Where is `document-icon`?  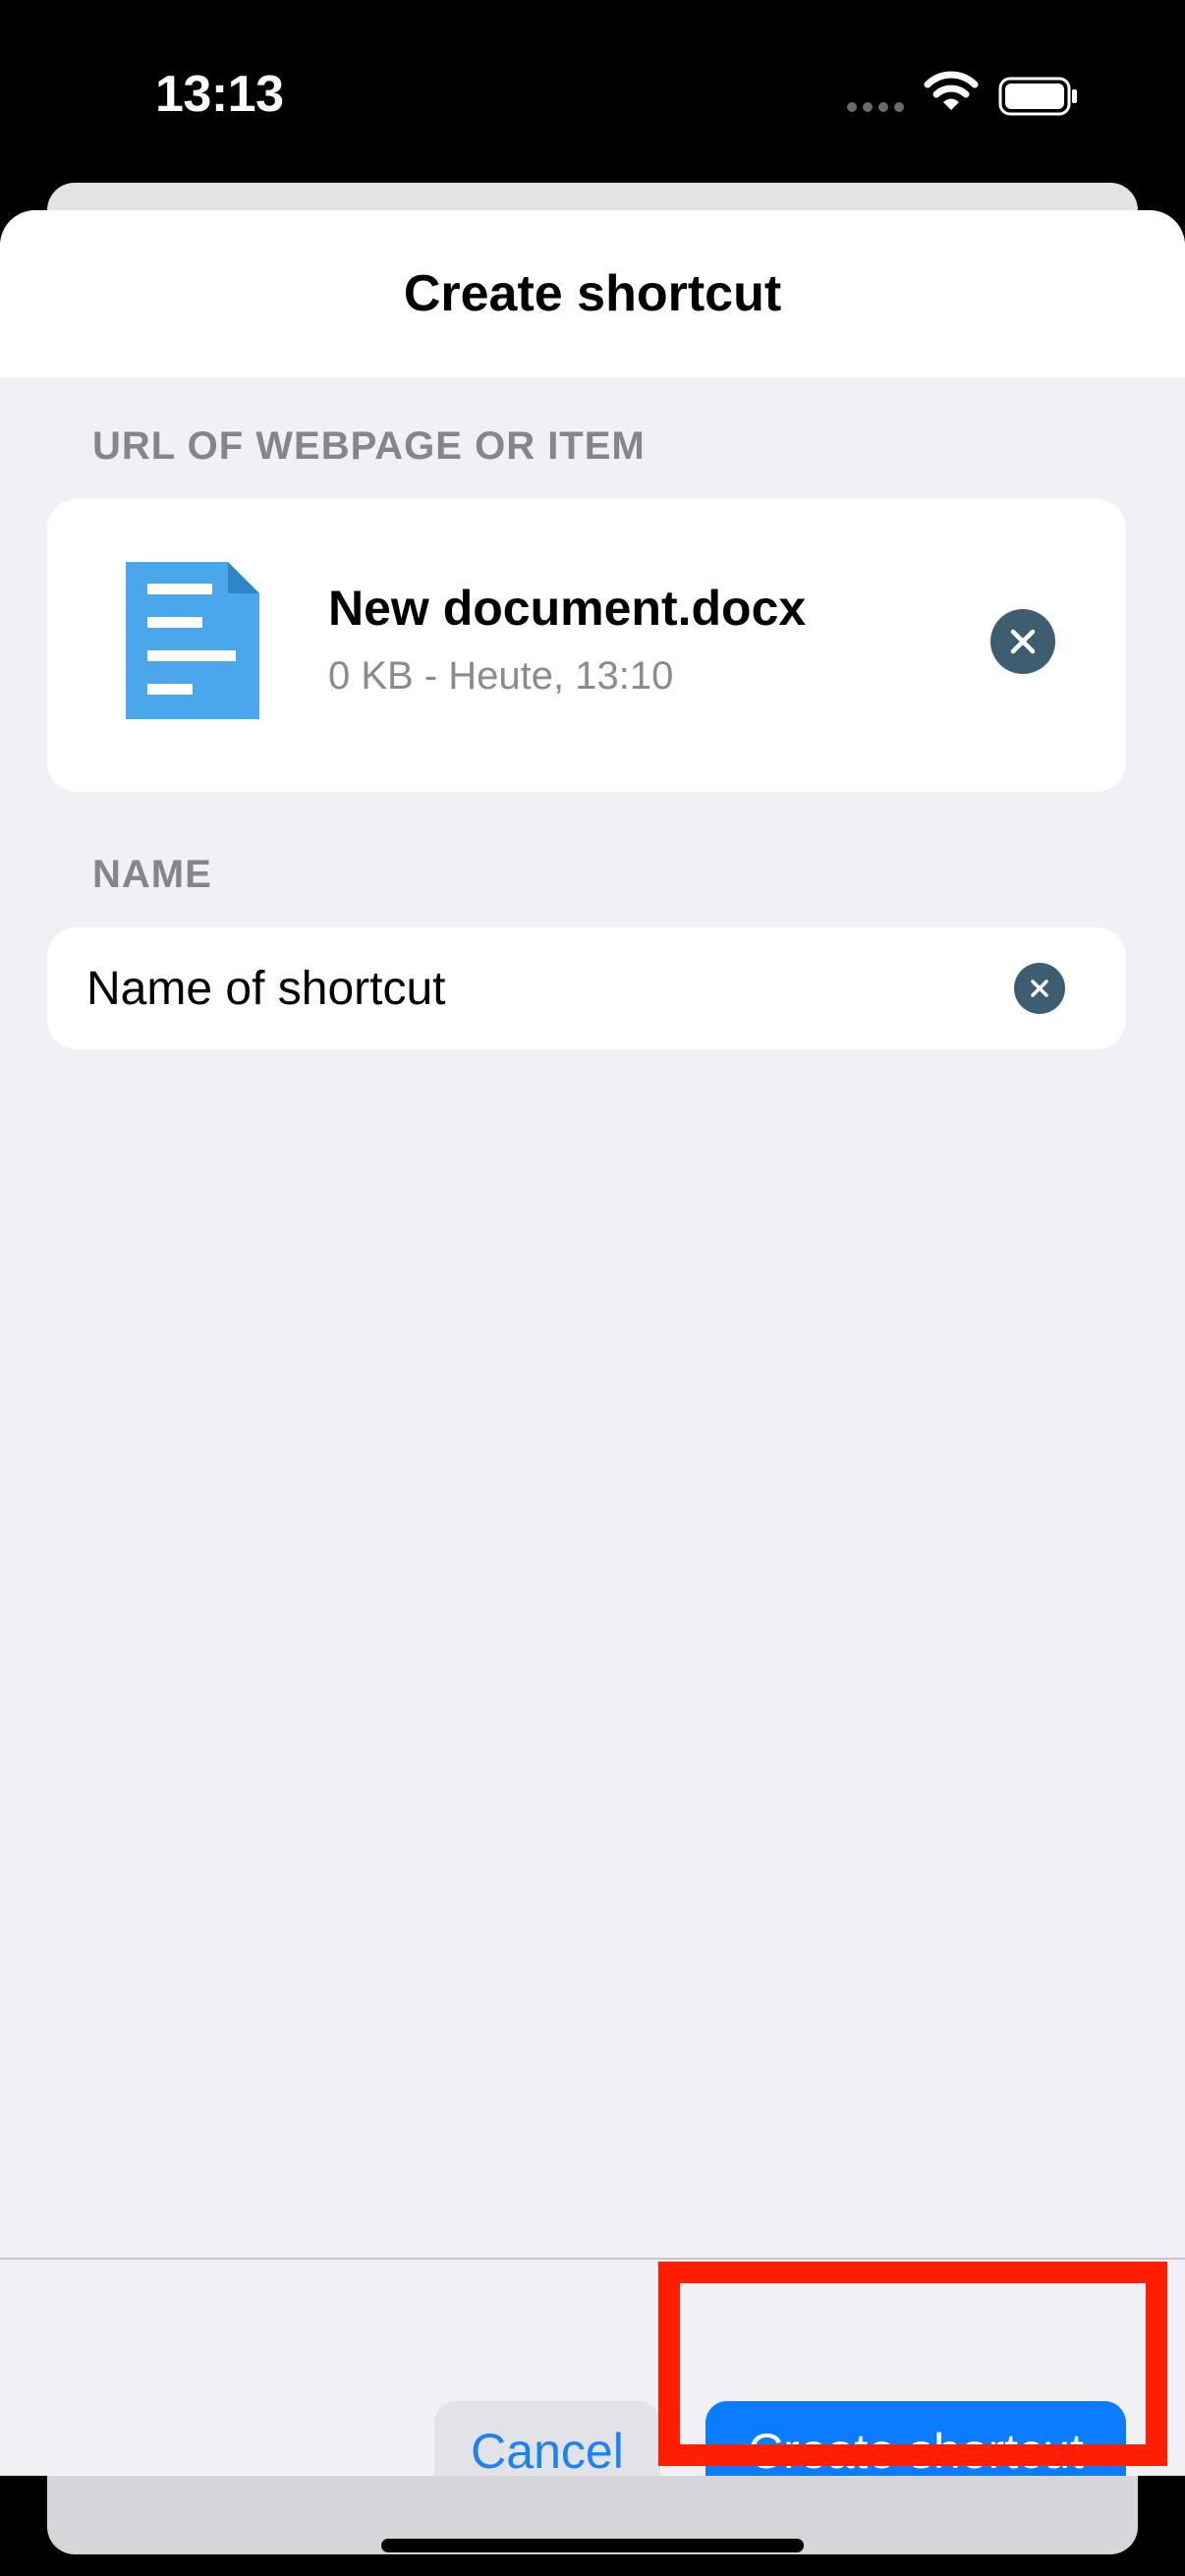 document-icon is located at coordinates (193, 640).